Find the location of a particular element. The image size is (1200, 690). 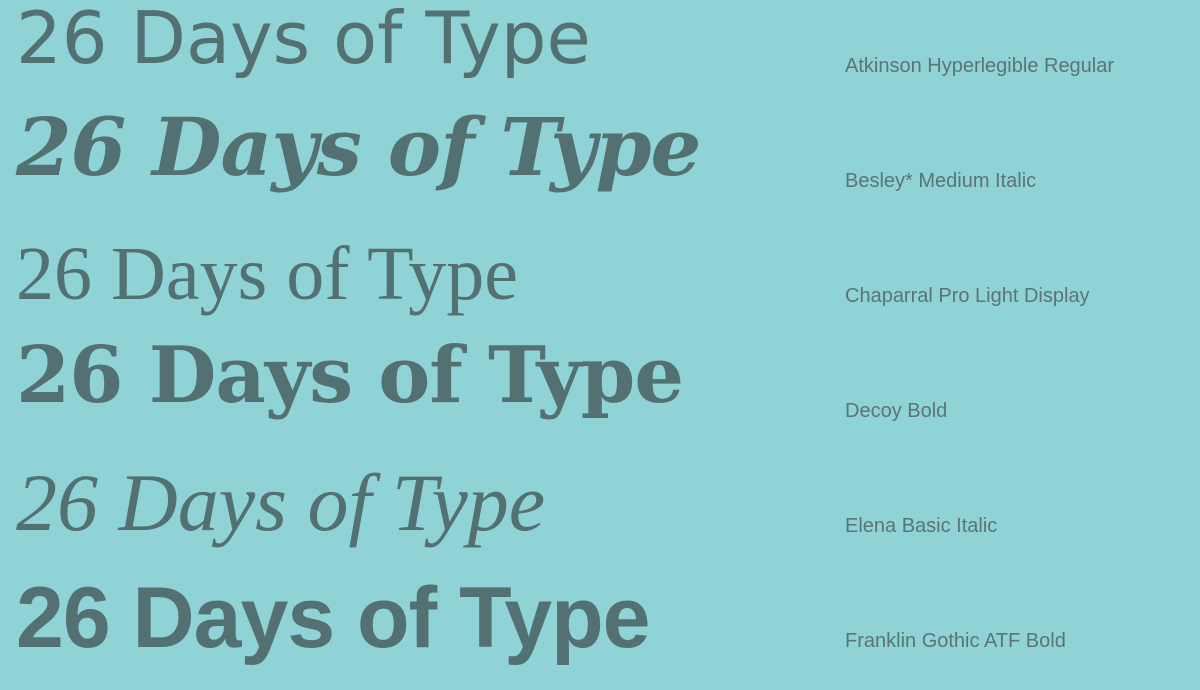

font-name-label: Franklin Gothic ATF Bold is located at coordinates (955, 641).